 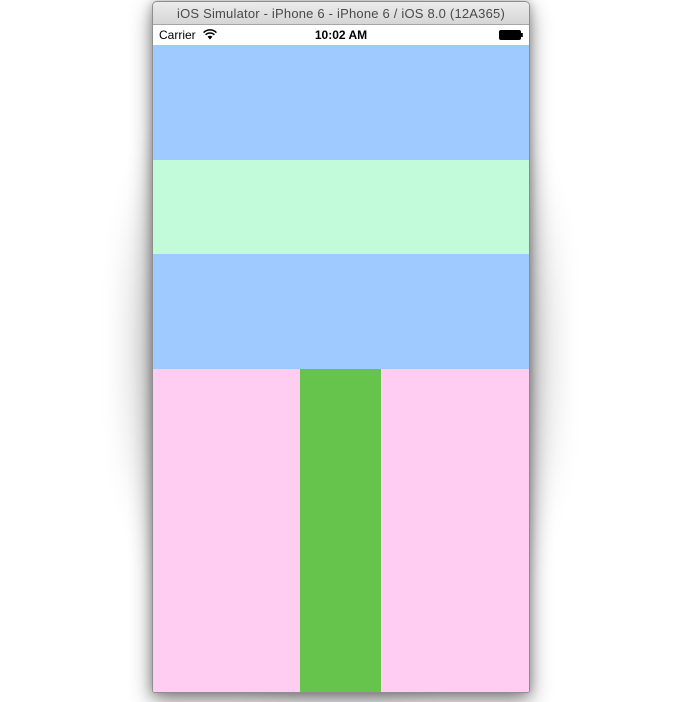 I want to click on battery-icon, so click(x=511, y=35).